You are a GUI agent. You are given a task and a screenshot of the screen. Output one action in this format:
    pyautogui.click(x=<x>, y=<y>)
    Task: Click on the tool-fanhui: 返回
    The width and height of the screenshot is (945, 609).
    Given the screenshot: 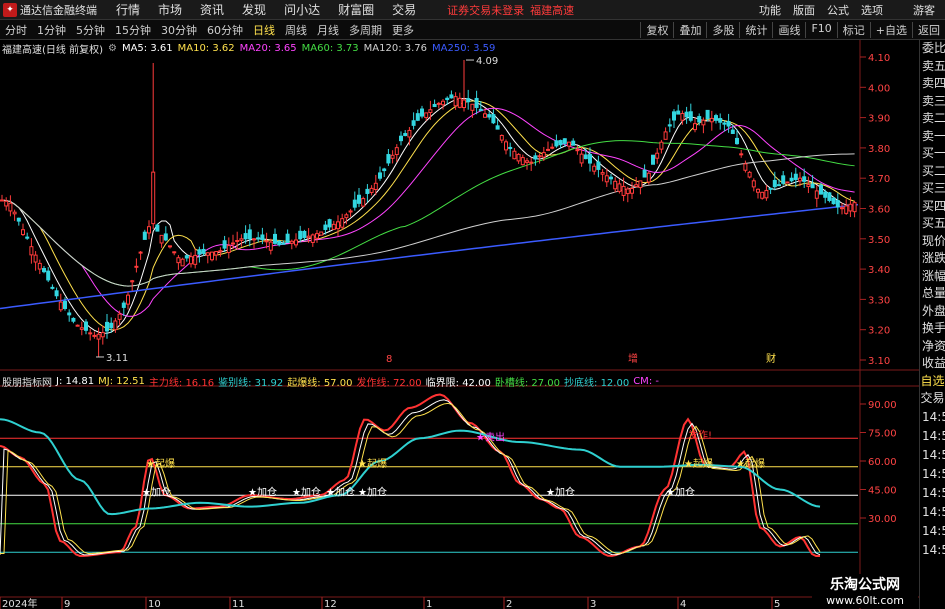 What is the action you would take?
    pyautogui.click(x=928, y=29)
    